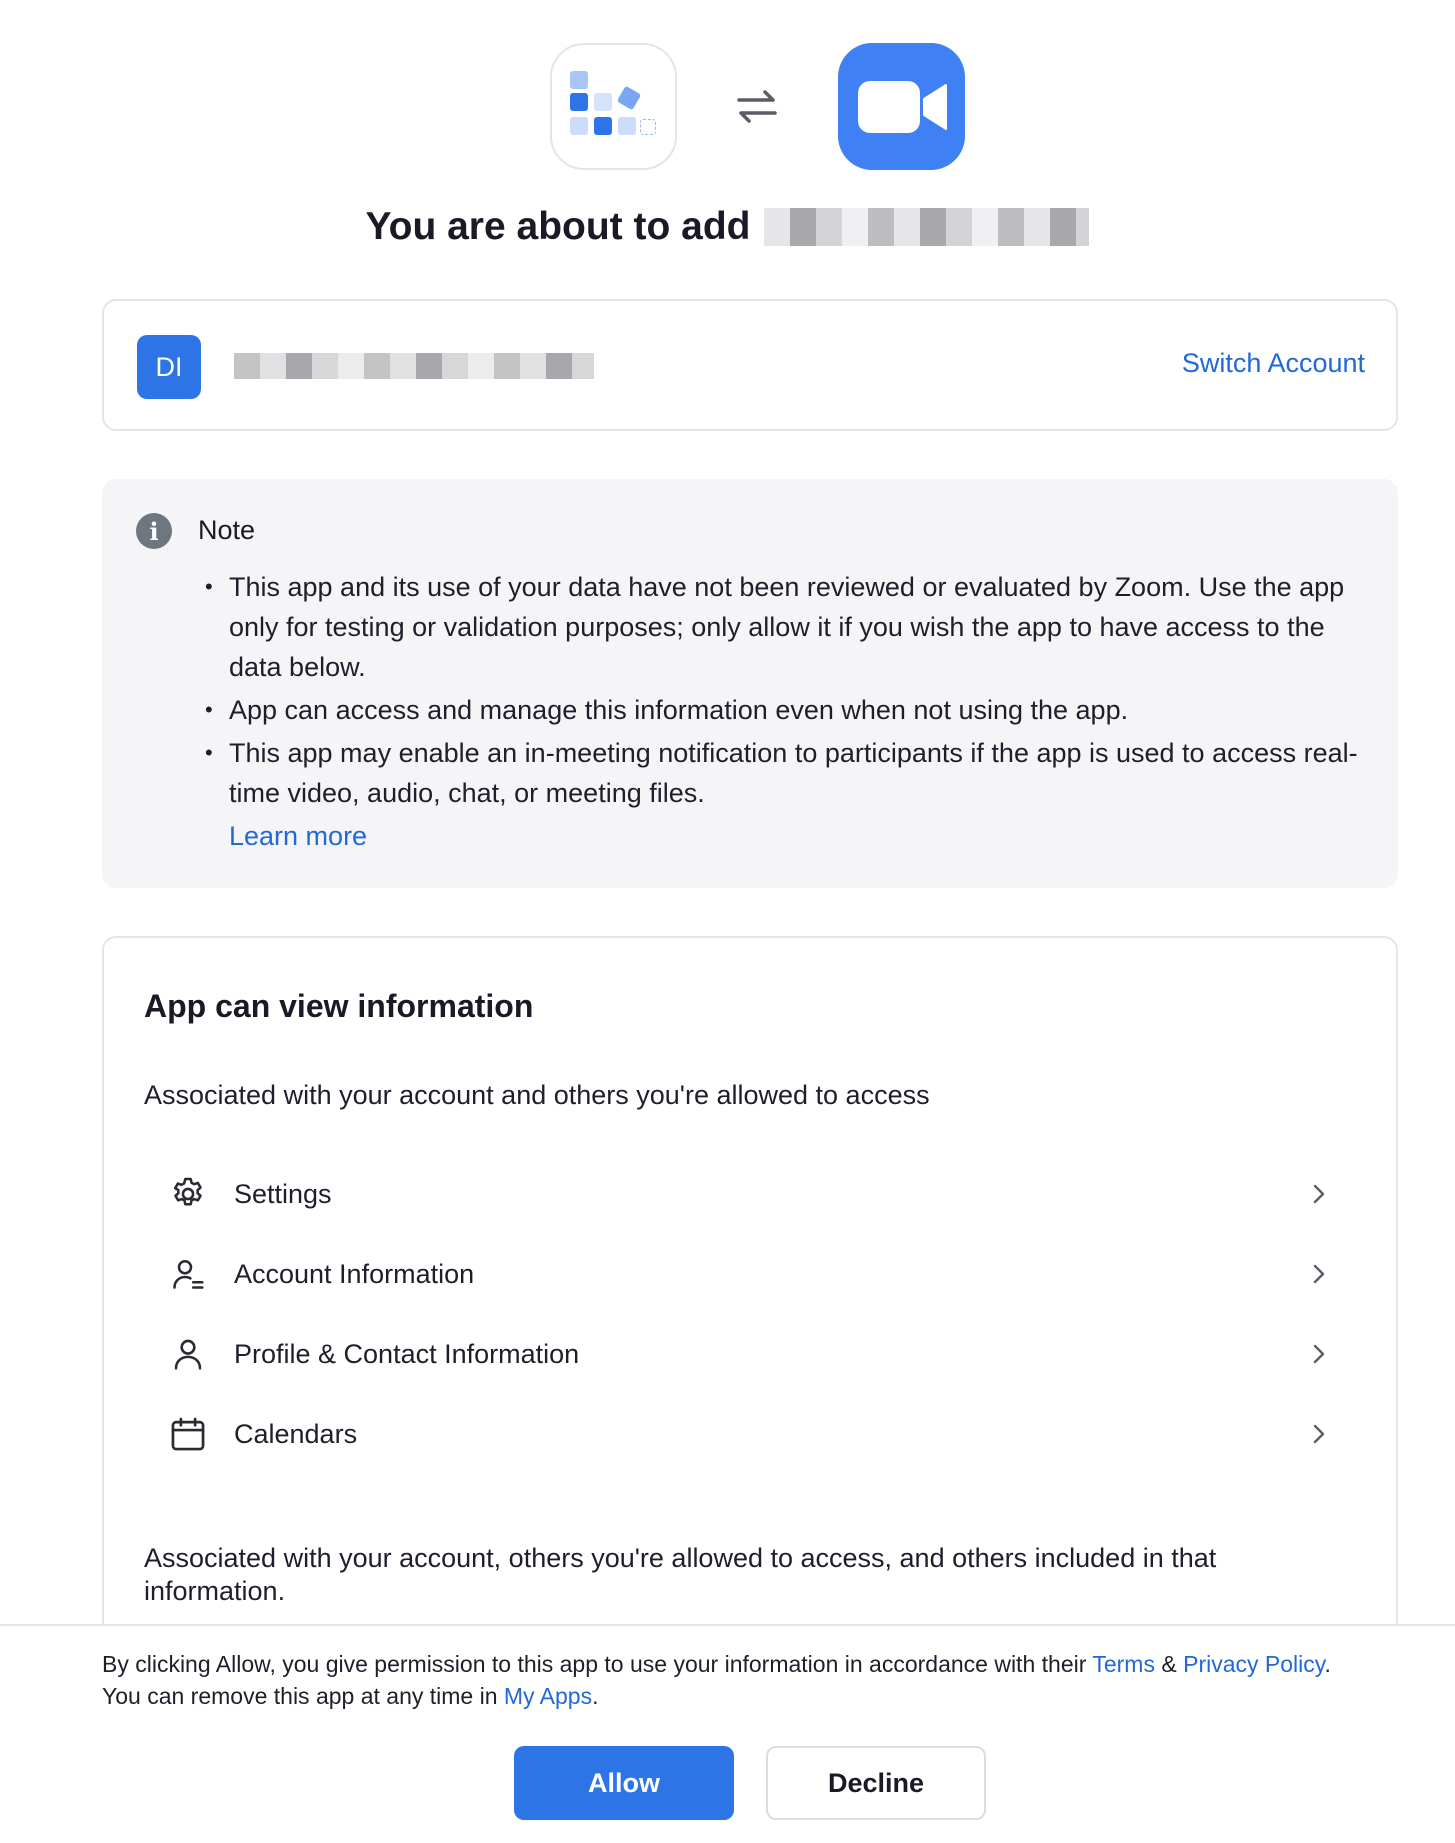  Describe the element at coordinates (407, 1353) in the screenshot. I see `permission-label: Profile & Contact Information` at that location.